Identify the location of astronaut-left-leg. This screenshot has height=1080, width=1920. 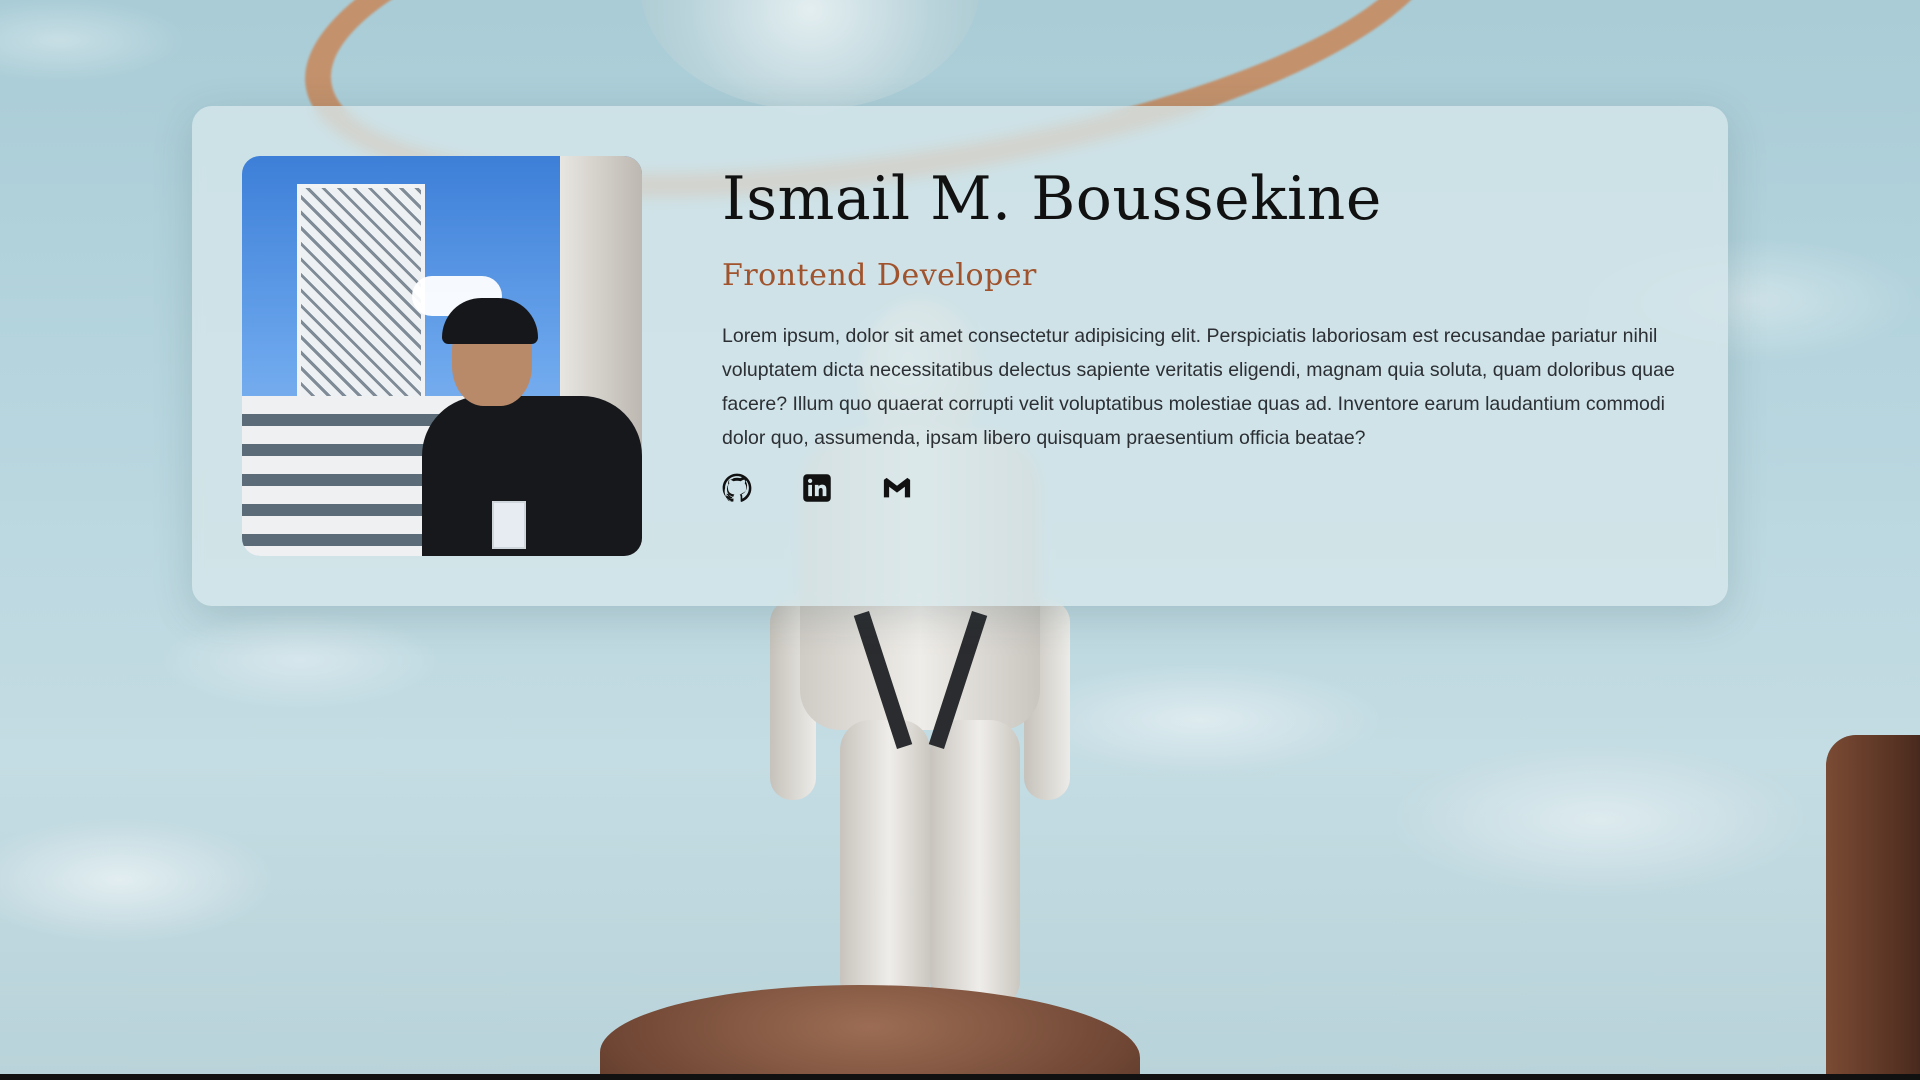
(885, 865).